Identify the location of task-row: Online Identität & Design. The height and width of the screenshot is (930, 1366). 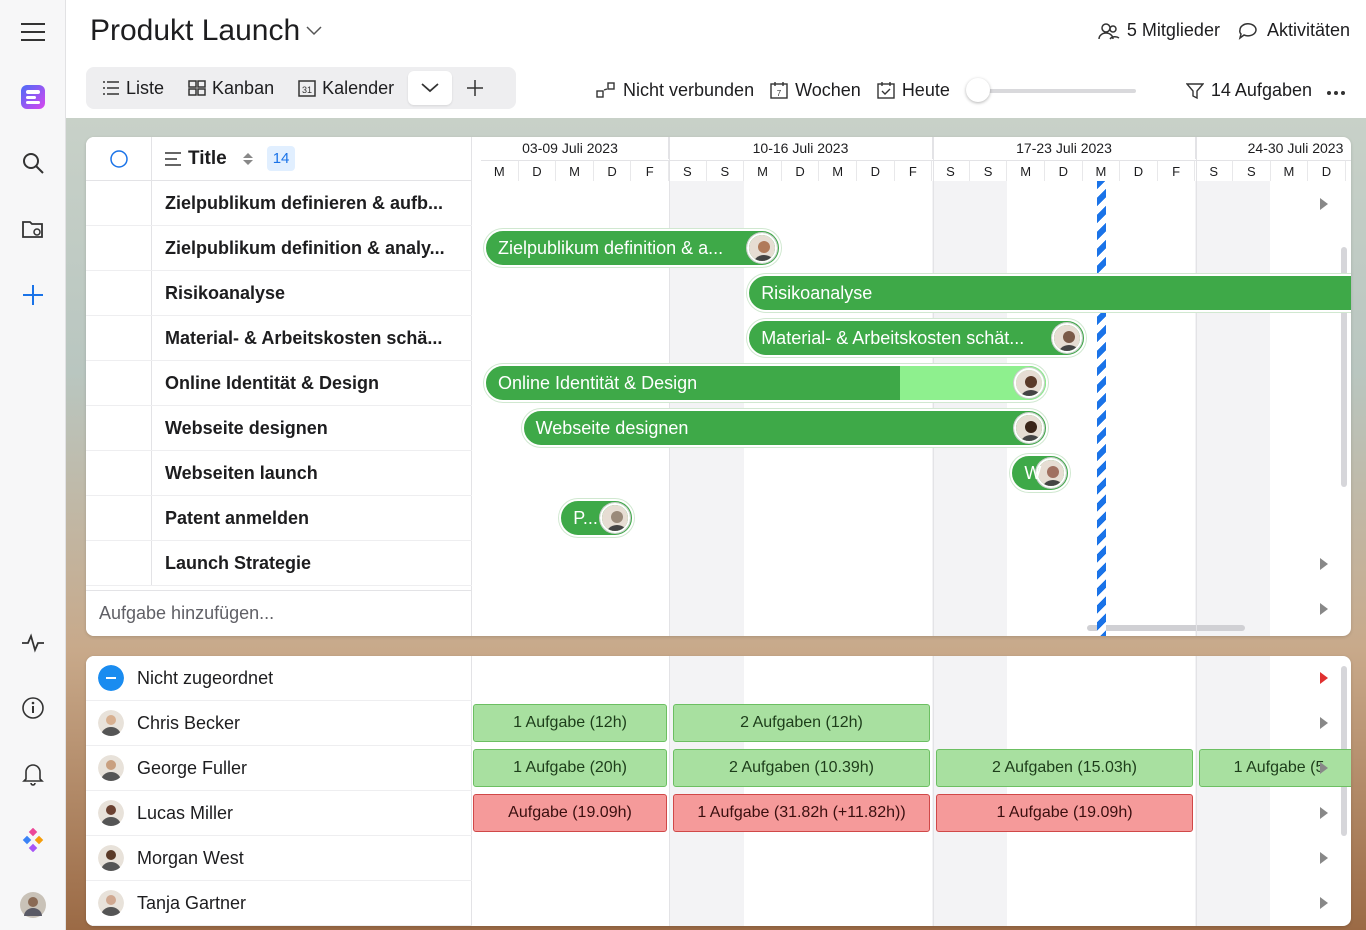
(279, 383).